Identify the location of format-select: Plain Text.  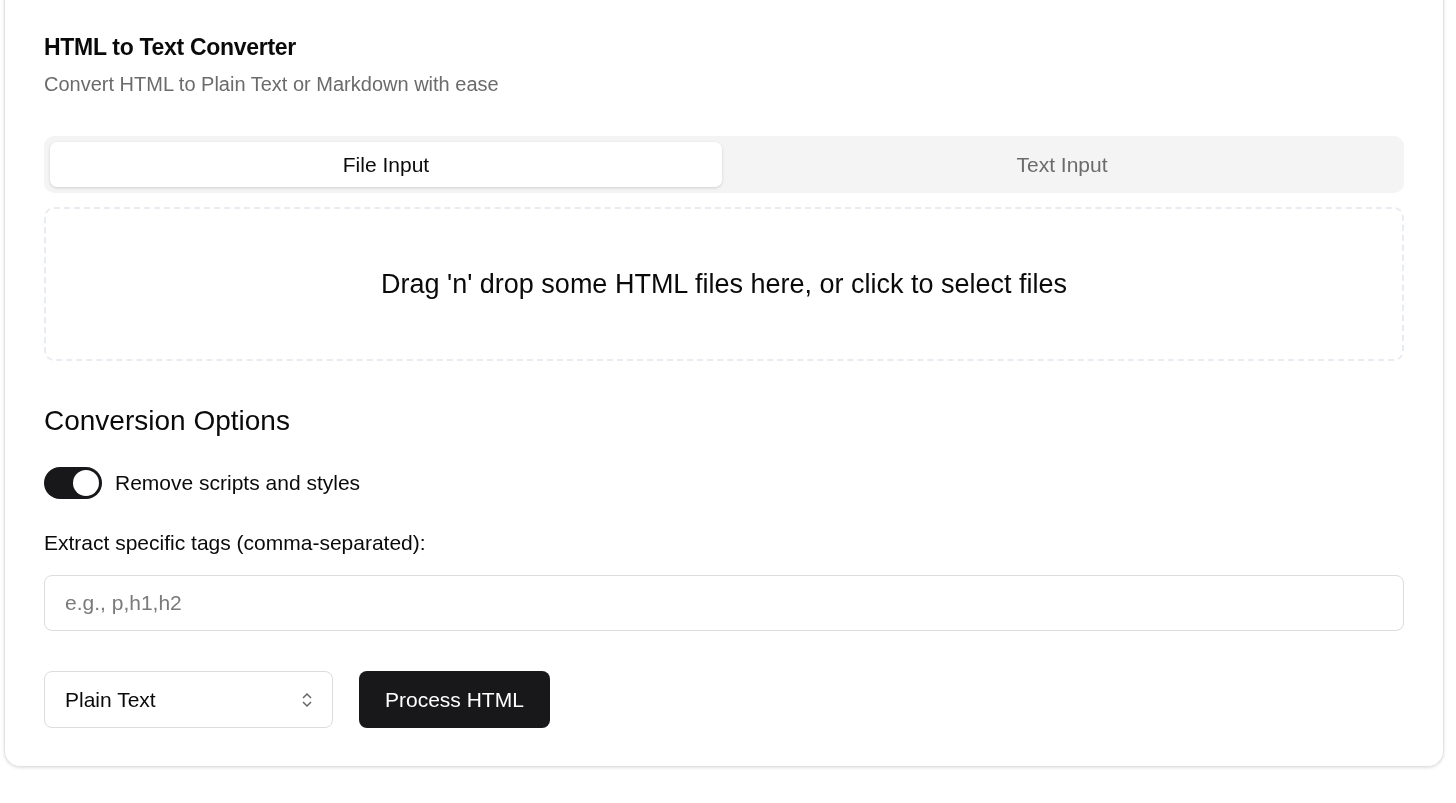
(188, 699).